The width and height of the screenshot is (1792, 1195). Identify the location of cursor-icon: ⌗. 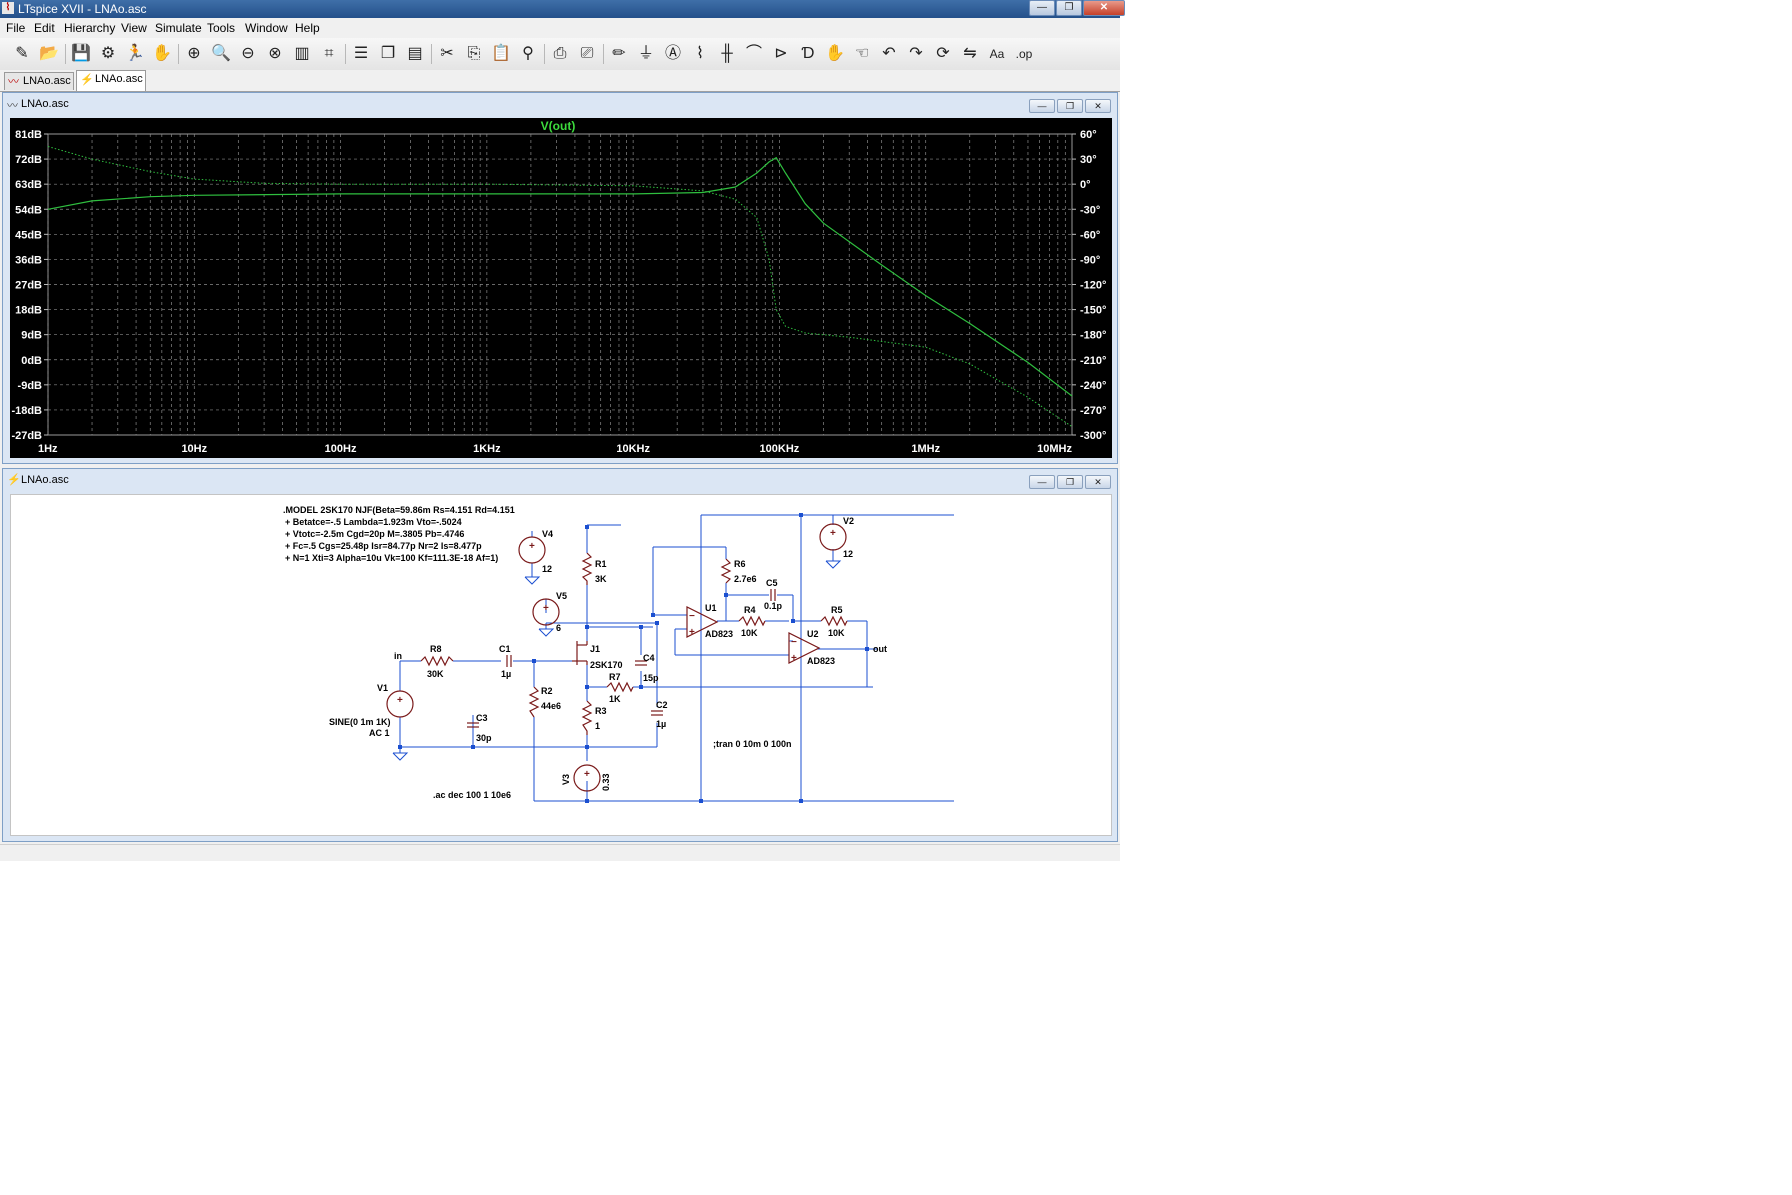
(329, 54).